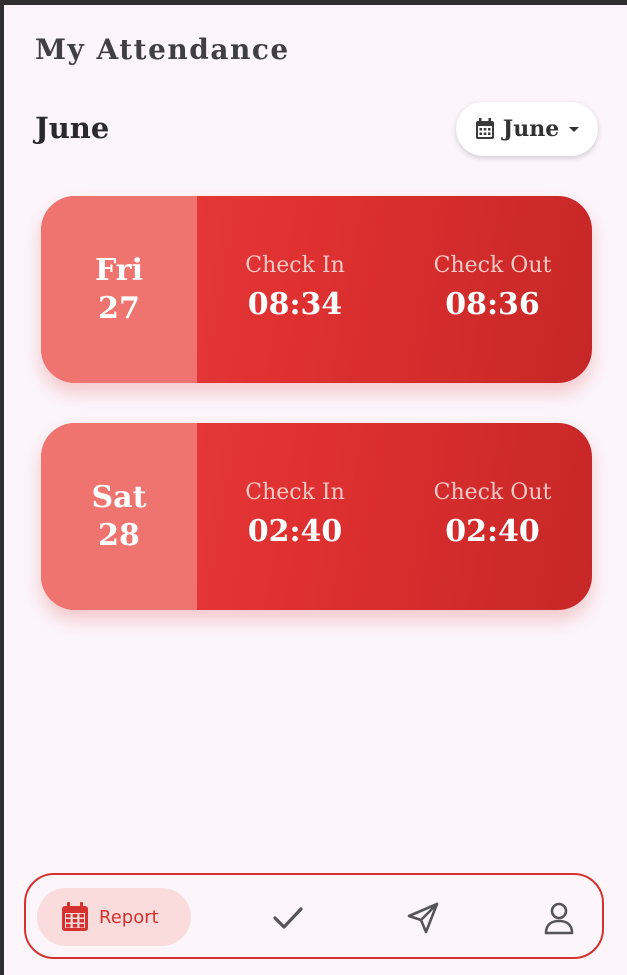  I want to click on check-out-time: 02:40, so click(492, 531).